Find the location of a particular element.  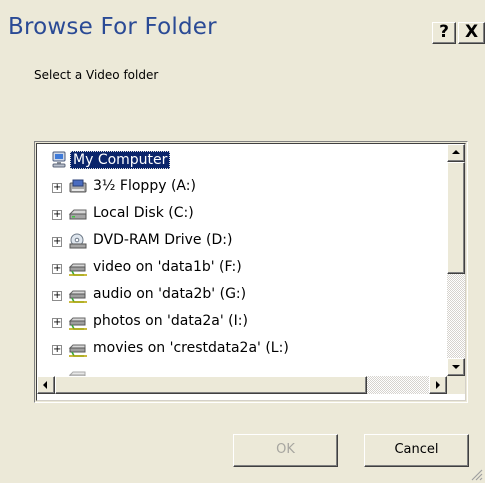

arrow-right-icon is located at coordinates (438, 385).